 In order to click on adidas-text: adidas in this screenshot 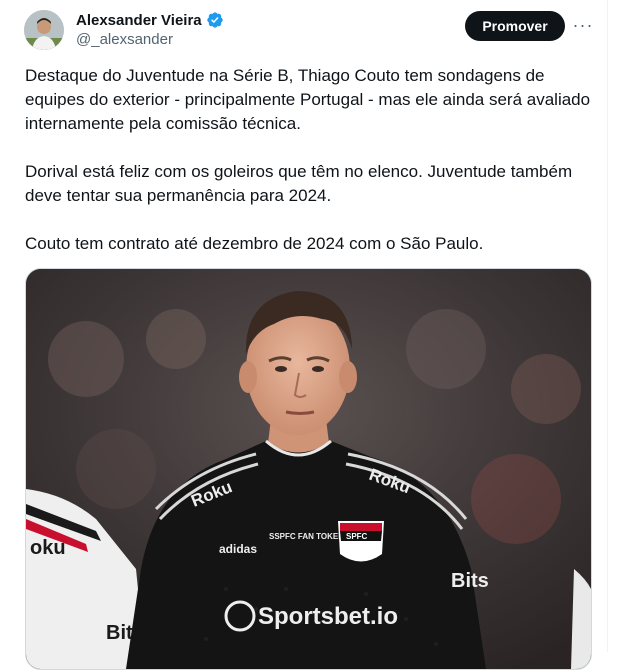, I will do `click(238, 549)`.